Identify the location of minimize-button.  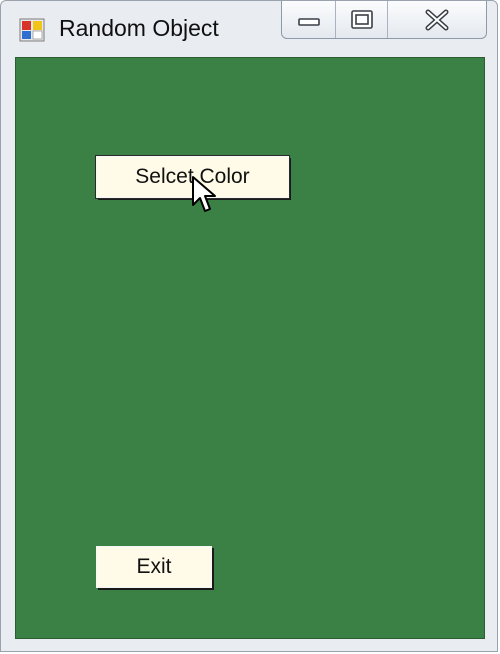
(309, 19).